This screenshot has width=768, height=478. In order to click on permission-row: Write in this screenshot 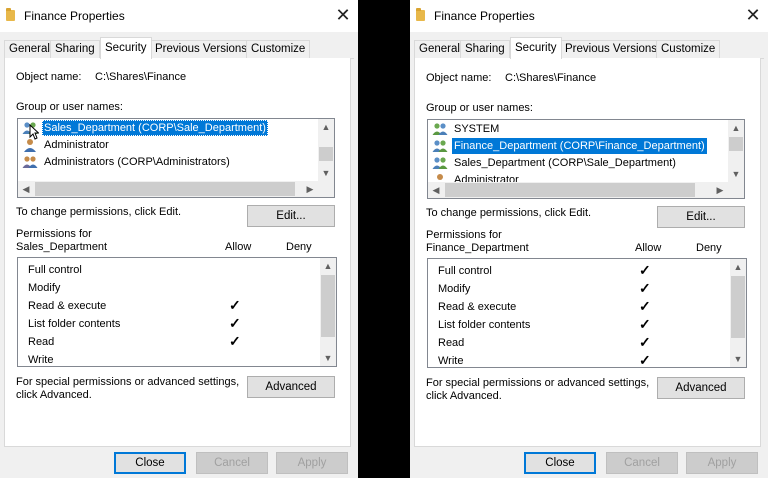, I will do `click(40, 358)`.